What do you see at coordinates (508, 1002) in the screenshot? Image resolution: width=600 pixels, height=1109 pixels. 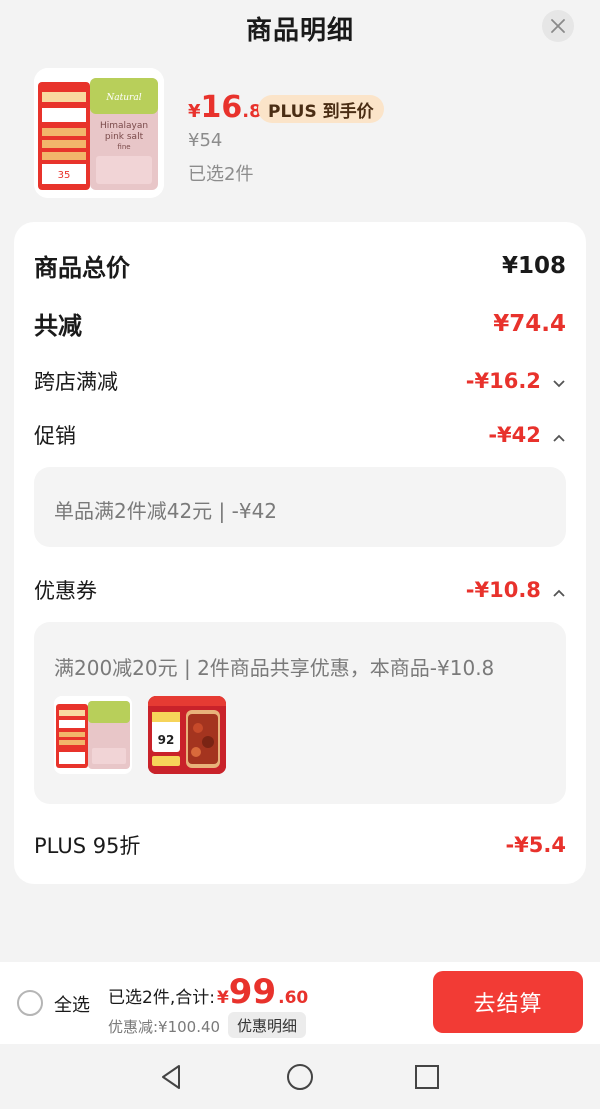 I see `checkout-button: 去结算` at bounding box center [508, 1002].